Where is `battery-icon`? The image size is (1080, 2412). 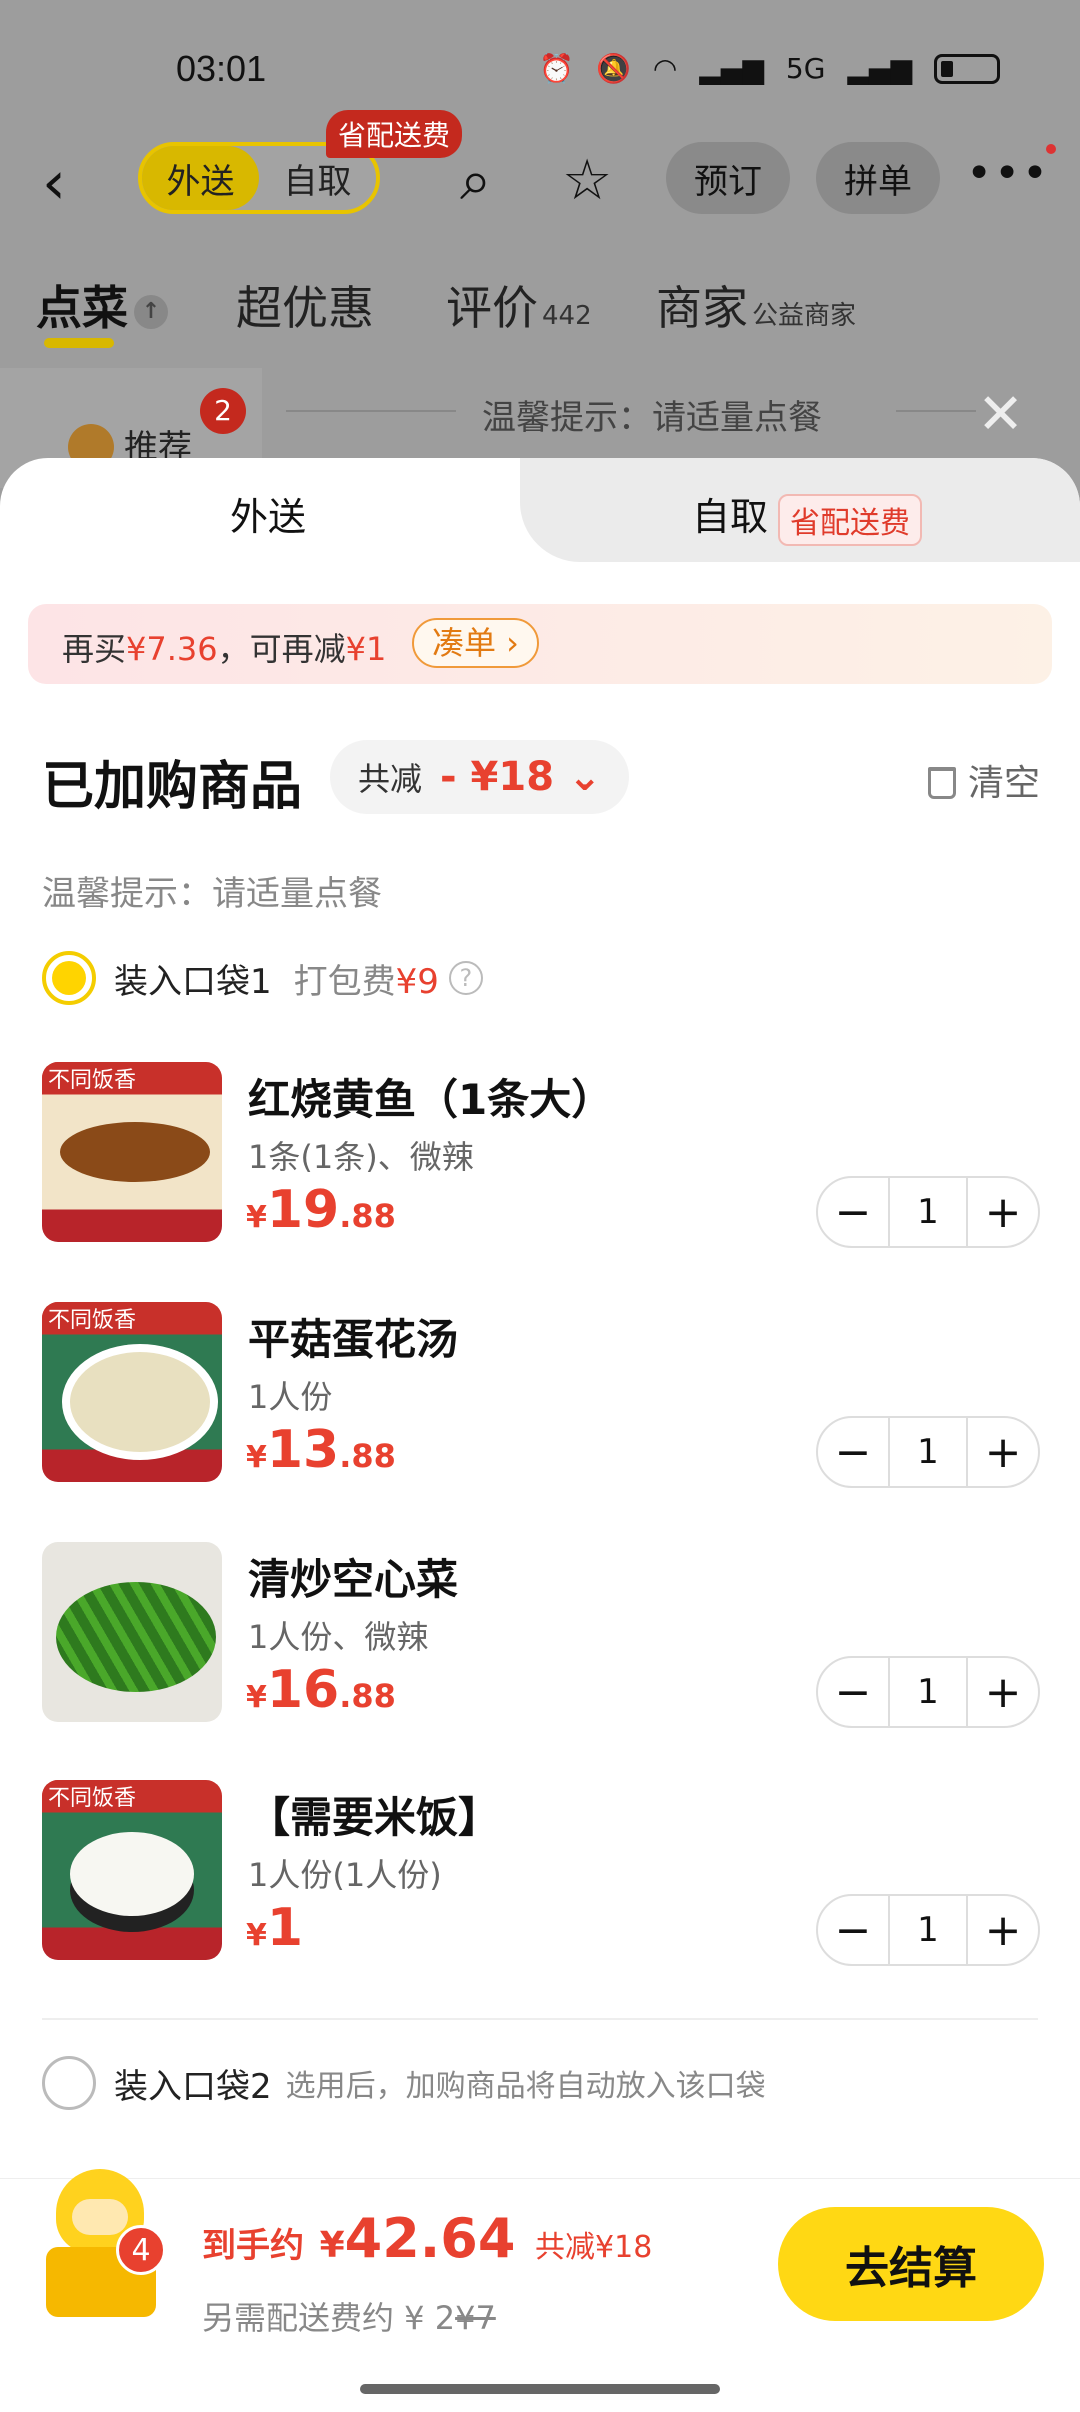 battery-icon is located at coordinates (967, 68).